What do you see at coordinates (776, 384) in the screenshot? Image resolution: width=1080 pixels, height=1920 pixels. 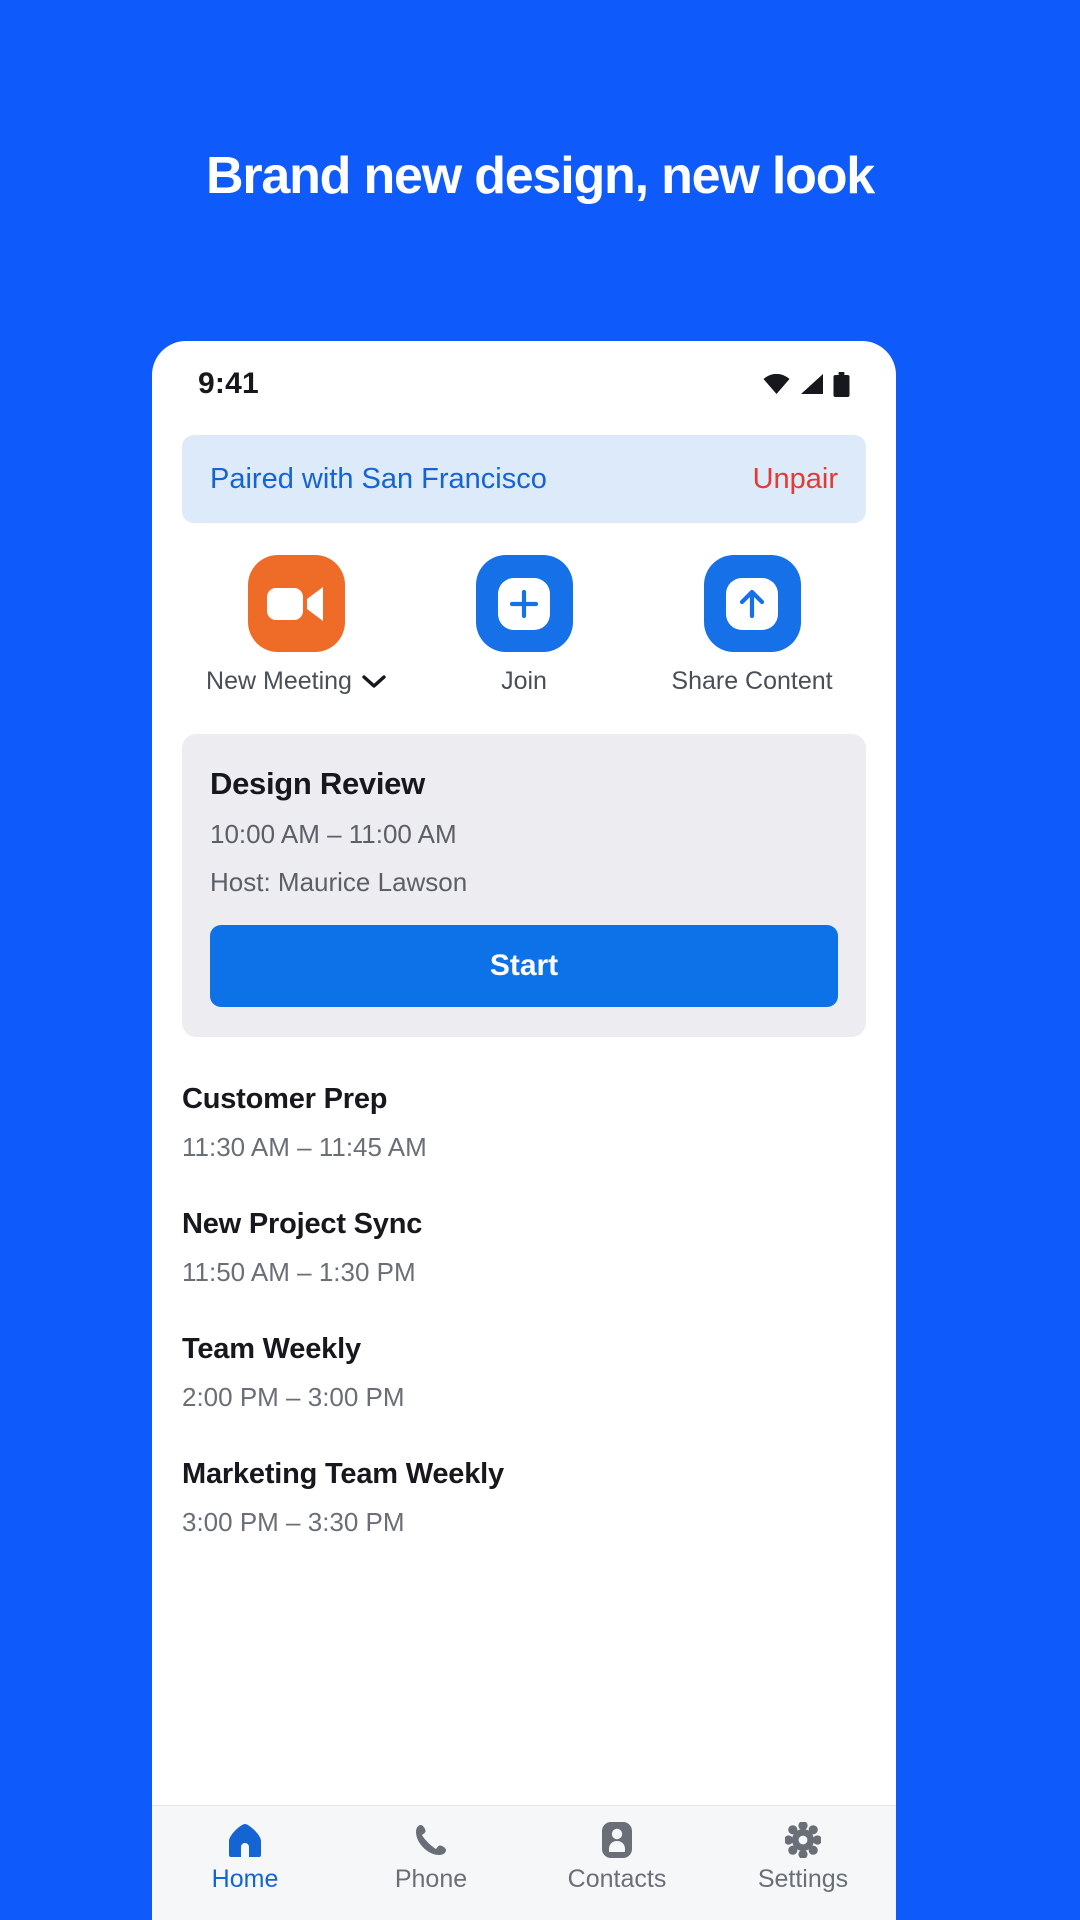 I see `wifi-icon` at bounding box center [776, 384].